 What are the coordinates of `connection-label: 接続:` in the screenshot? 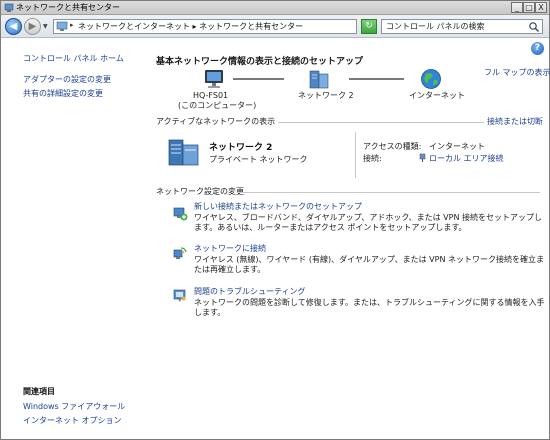 It's located at (372, 158).